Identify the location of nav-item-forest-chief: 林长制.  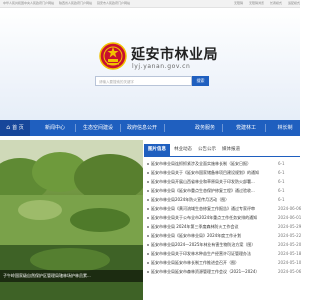
(285, 128).